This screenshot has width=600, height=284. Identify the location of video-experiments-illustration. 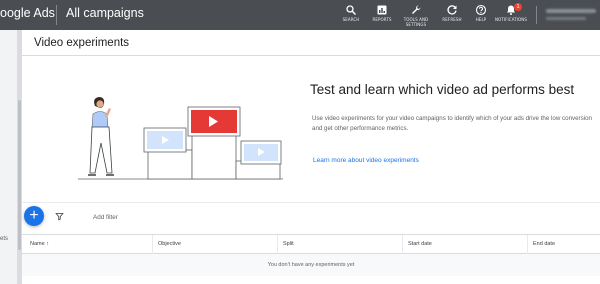
(180, 138).